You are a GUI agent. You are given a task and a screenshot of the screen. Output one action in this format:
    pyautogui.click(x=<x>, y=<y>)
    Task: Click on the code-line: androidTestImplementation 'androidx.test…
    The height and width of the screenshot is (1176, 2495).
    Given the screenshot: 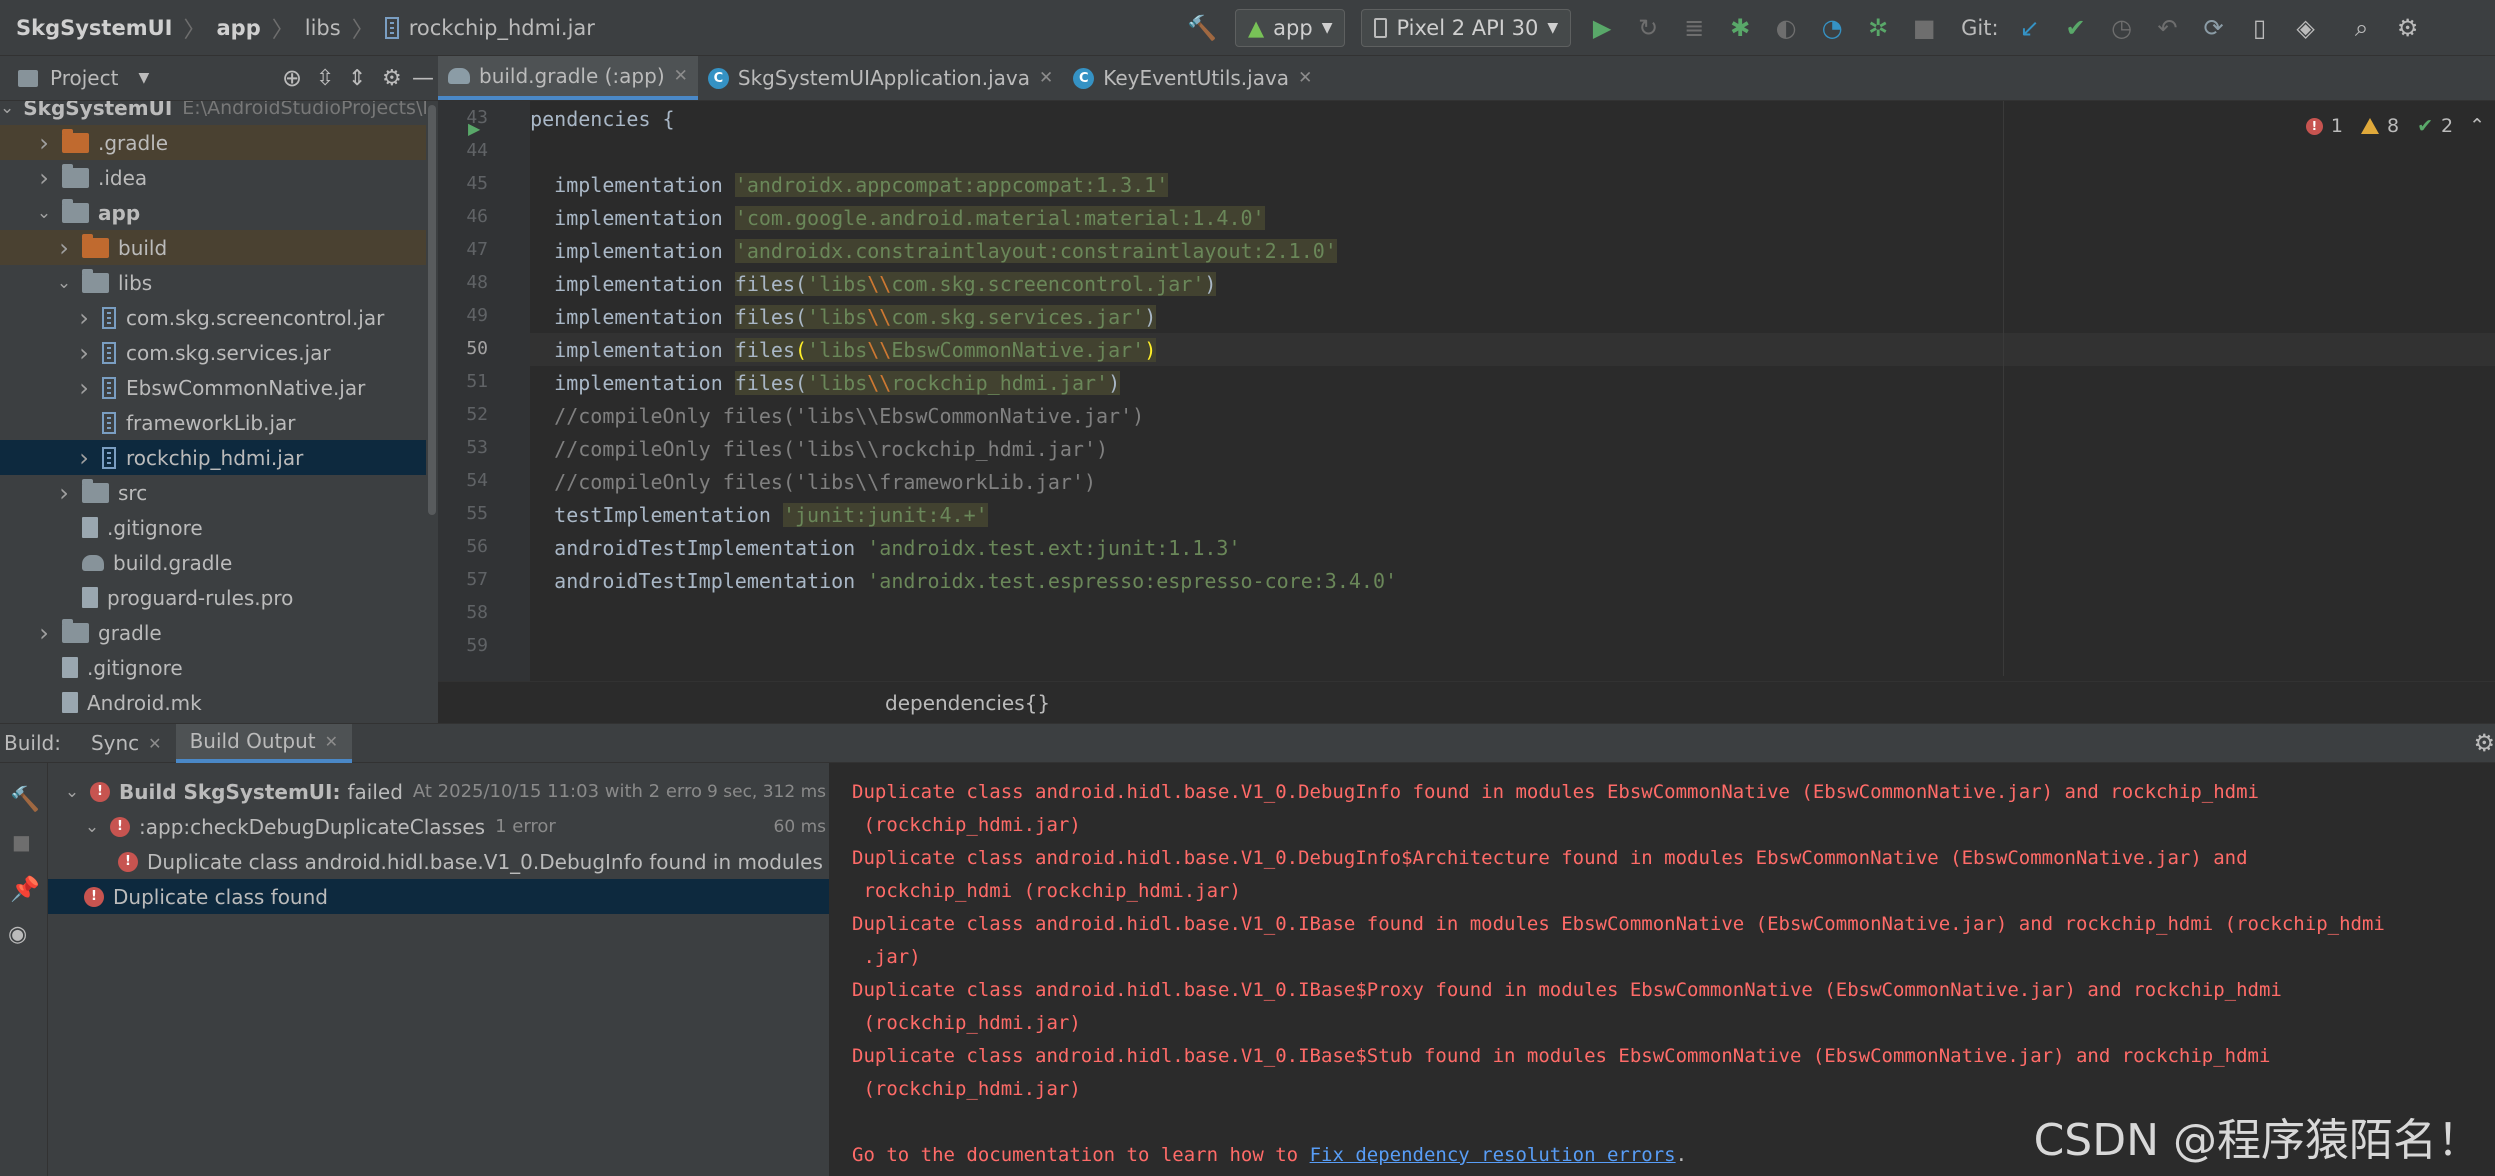 What is the action you would take?
    pyautogui.click(x=1512, y=547)
    